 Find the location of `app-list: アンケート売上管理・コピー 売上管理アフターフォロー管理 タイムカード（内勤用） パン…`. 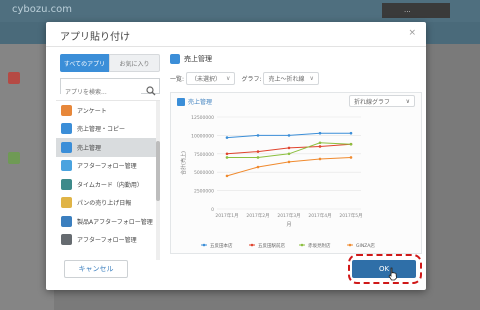

app-list: アンケート売上管理・コピー 売上管理アフターフォロー管理 タイムカード（内勤用） パン… is located at coordinates (108, 180).